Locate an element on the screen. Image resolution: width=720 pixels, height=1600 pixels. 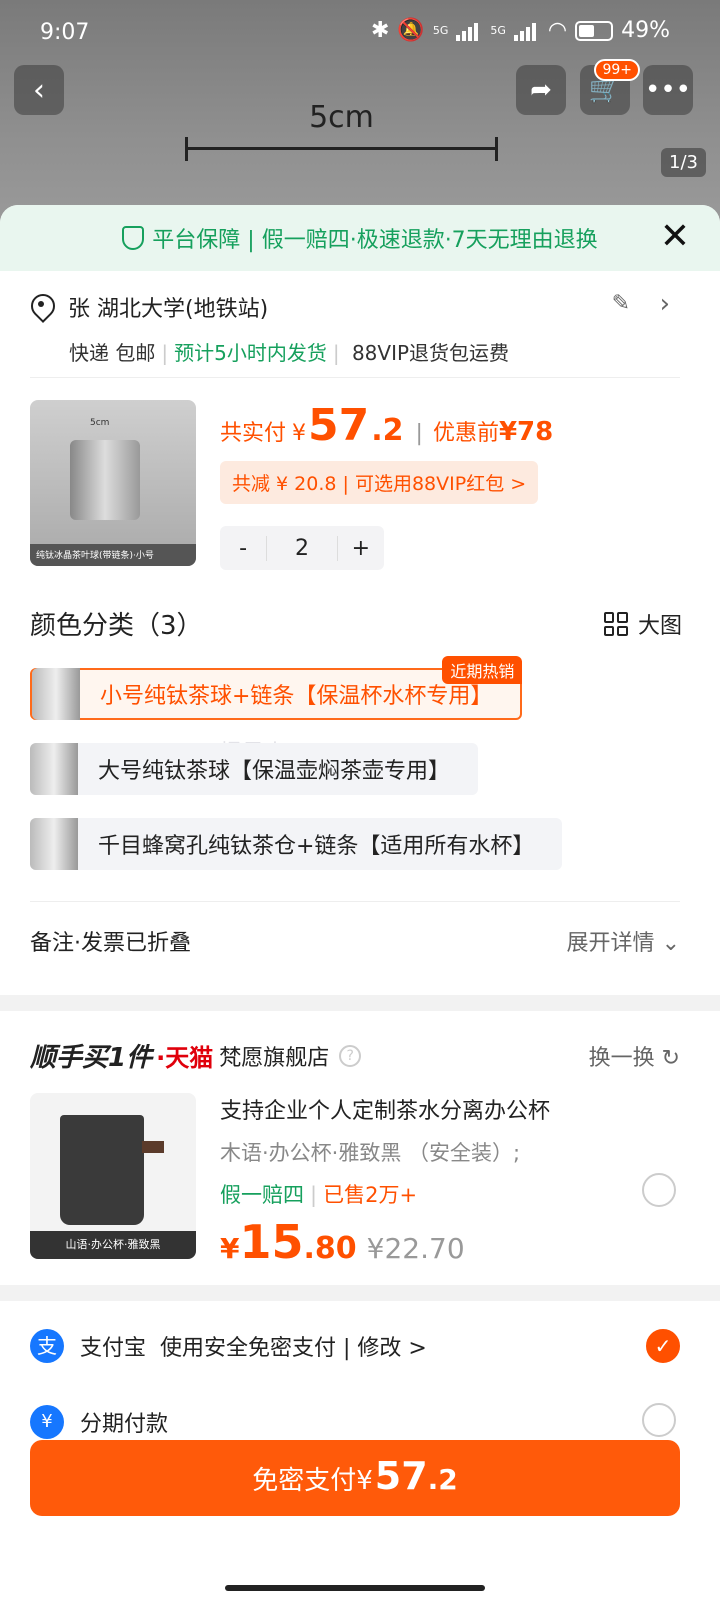
net2-label: 5G is located at coordinates (498, 30).